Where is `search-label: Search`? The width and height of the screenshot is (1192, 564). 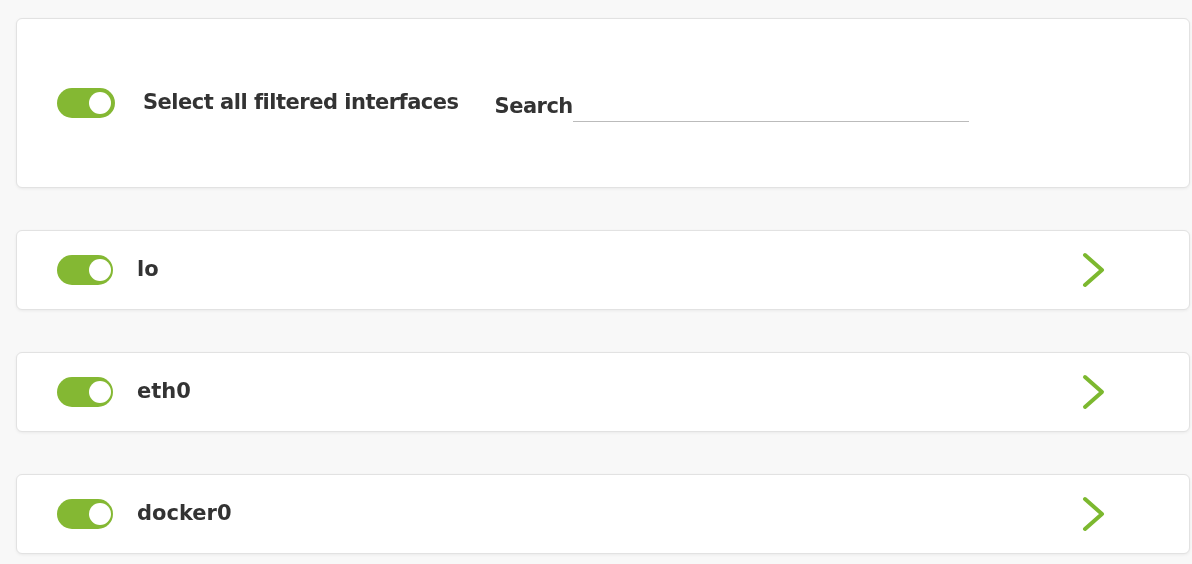 search-label: Search is located at coordinates (533, 107).